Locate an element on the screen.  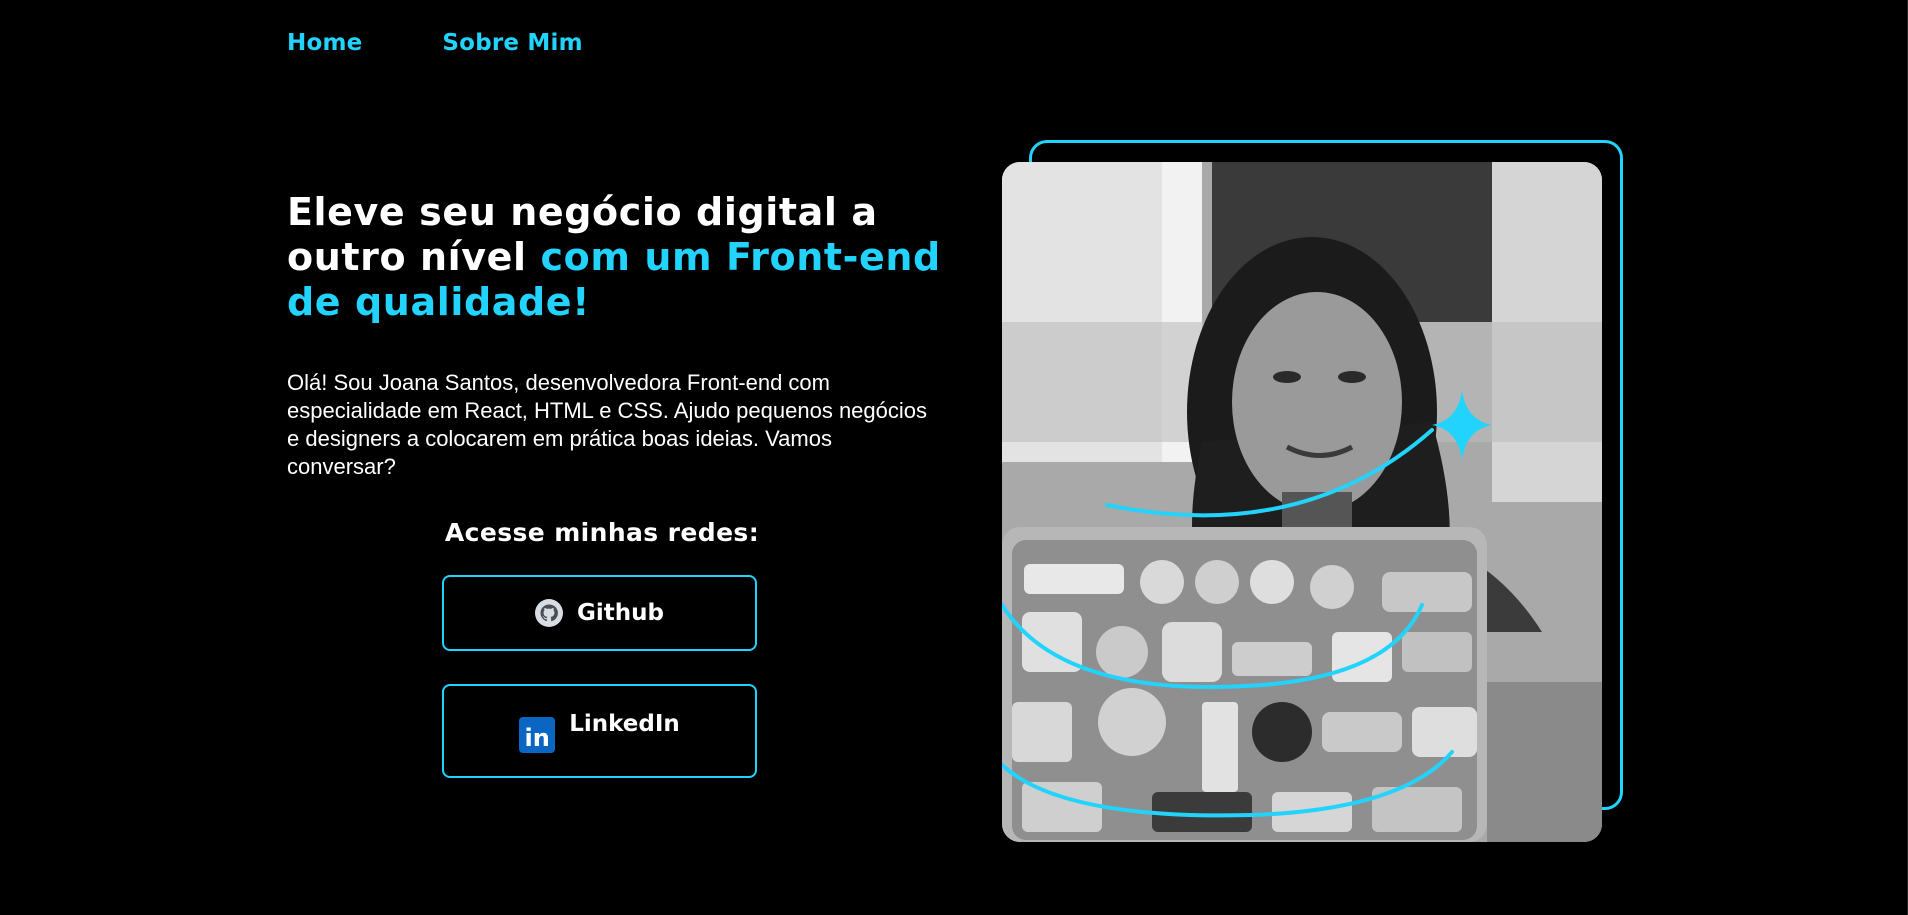
nav-home-link: Home is located at coordinates (324, 43).